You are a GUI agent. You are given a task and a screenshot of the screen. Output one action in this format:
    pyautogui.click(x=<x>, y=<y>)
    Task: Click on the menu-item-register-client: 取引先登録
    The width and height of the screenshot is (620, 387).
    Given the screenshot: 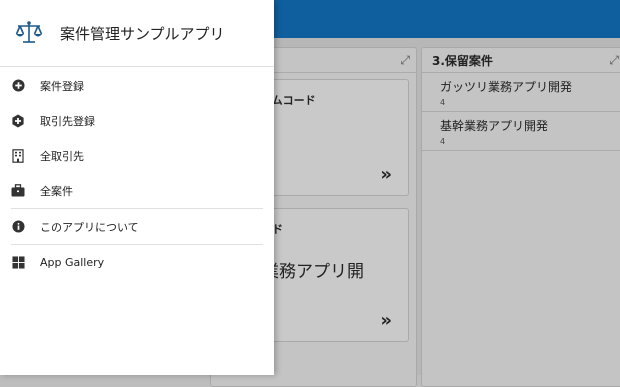 What is the action you would take?
    pyautogui.click(x=137, y=120)
    